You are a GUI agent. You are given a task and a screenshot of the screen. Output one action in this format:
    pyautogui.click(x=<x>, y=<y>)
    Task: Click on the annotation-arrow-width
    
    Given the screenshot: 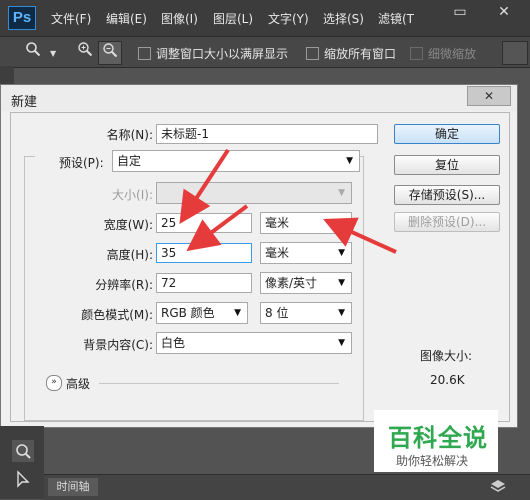 What is the action you would take?
    pyautogui.click(x=204, y=186)
    